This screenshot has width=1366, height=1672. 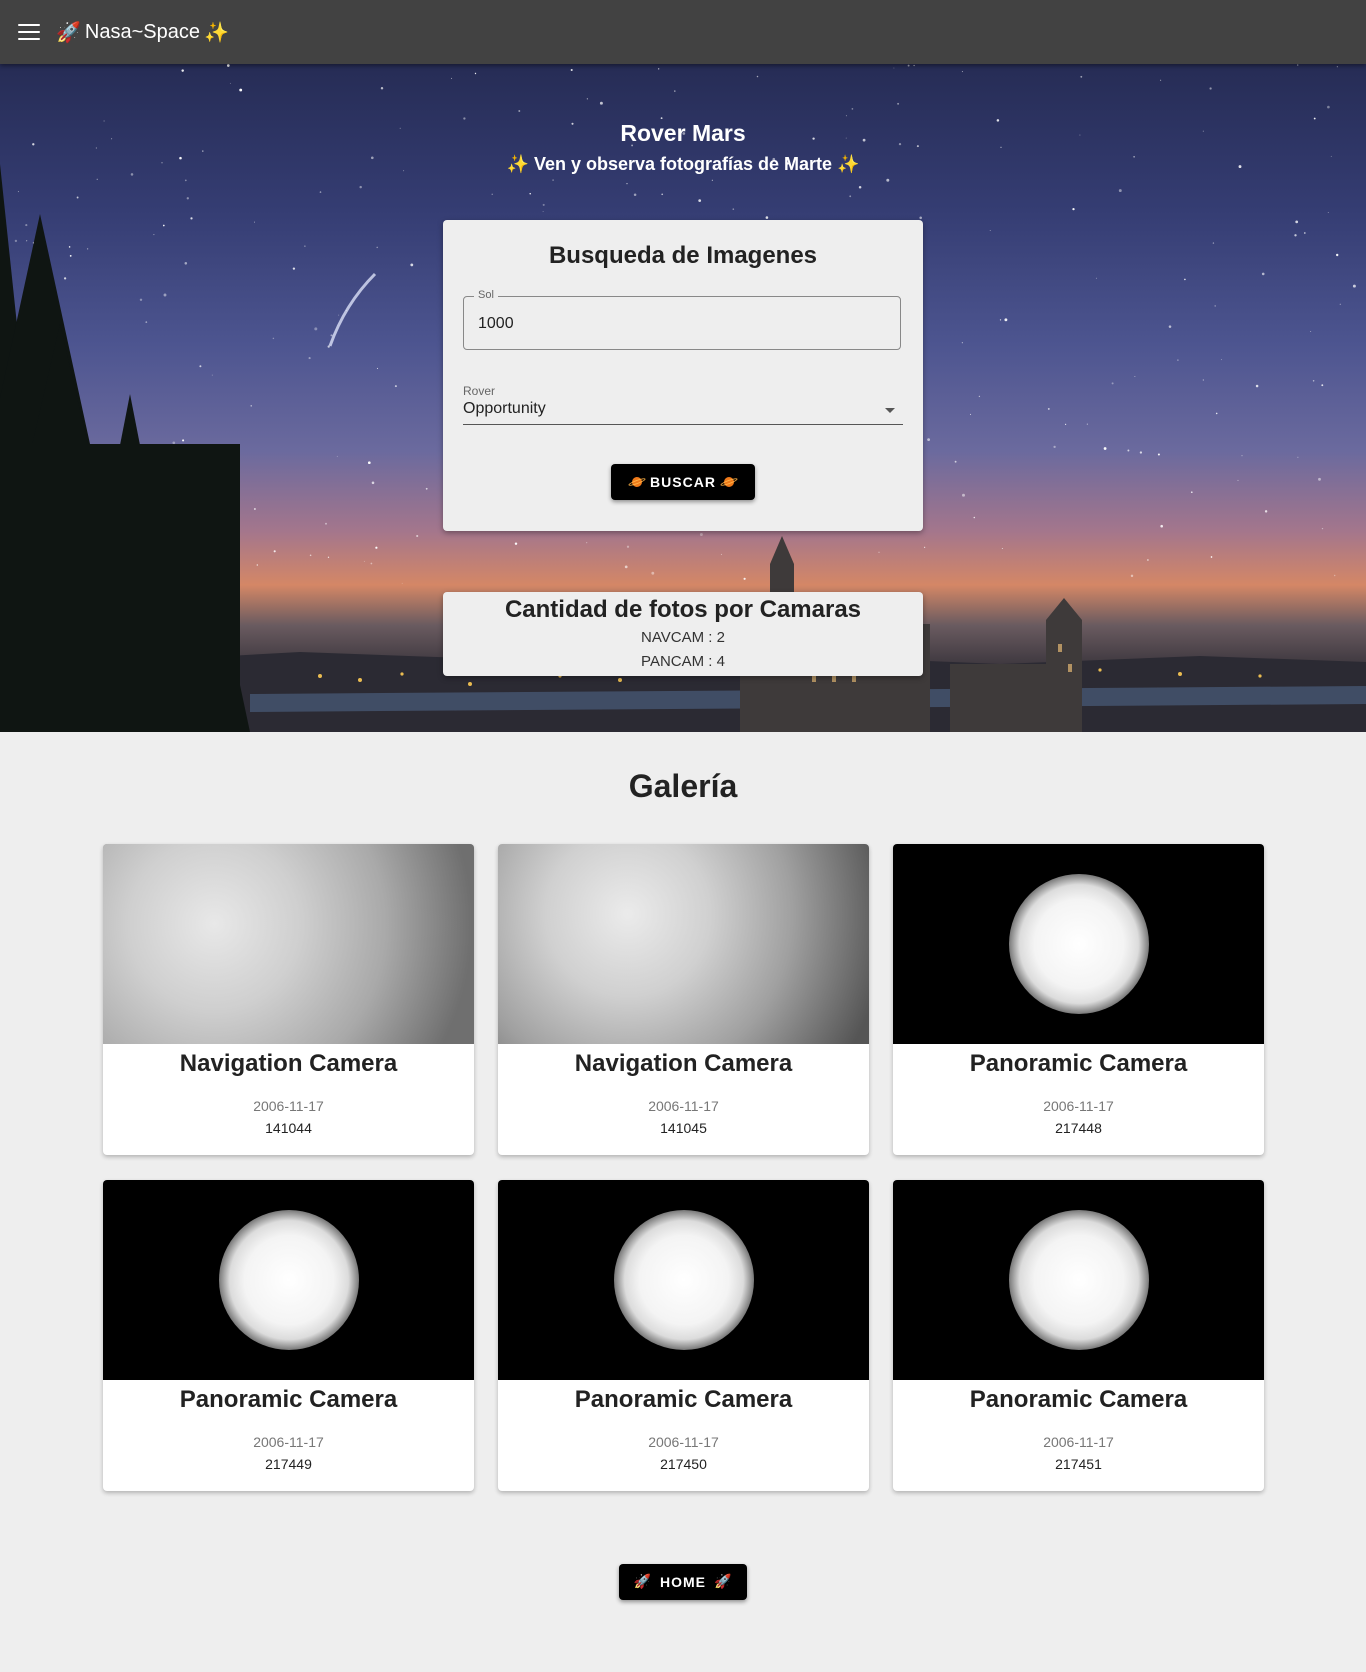 I want to click on photo-card: Panoramic Camera 2006-11-17 217449, so click(x=288, y=1335).